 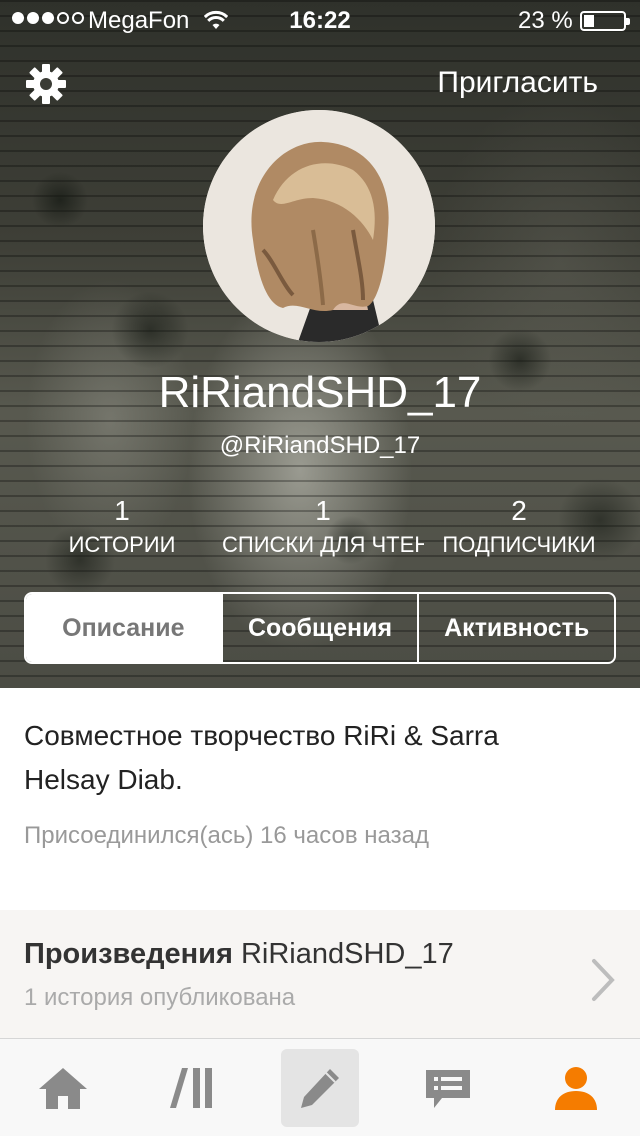 I want to click on nav-write, so click(x=320, y=1088).